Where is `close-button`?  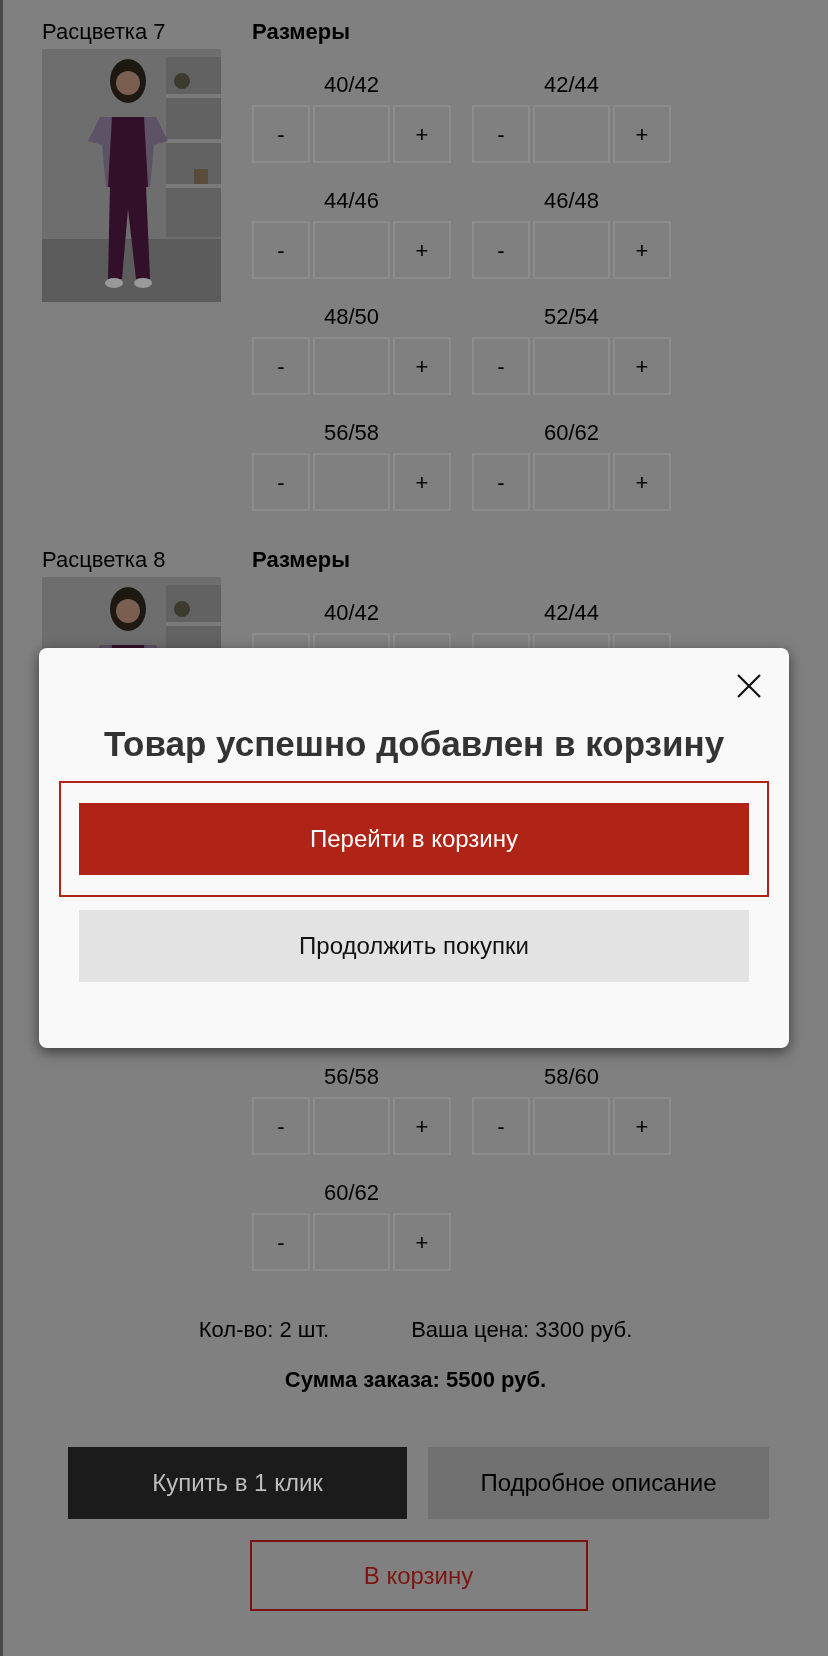
close-button is located at coordinates (749, 686).